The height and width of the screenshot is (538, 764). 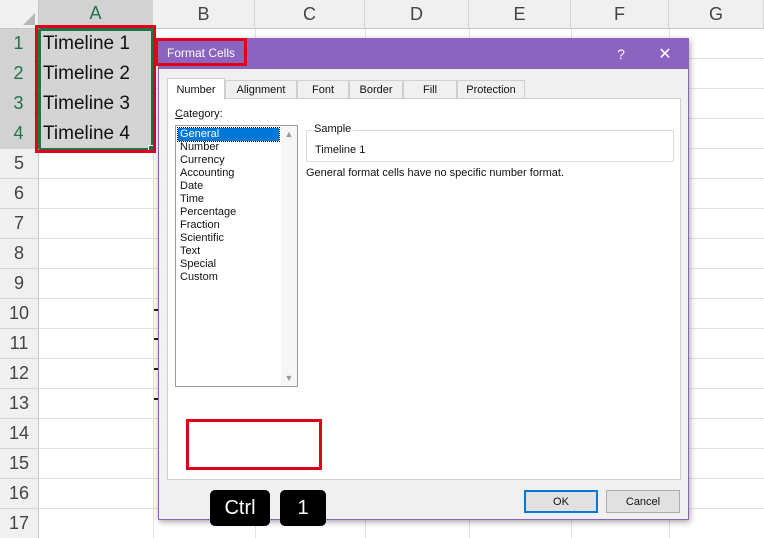 I want to click on cells-highlight-box, so click(x=95, y=89).